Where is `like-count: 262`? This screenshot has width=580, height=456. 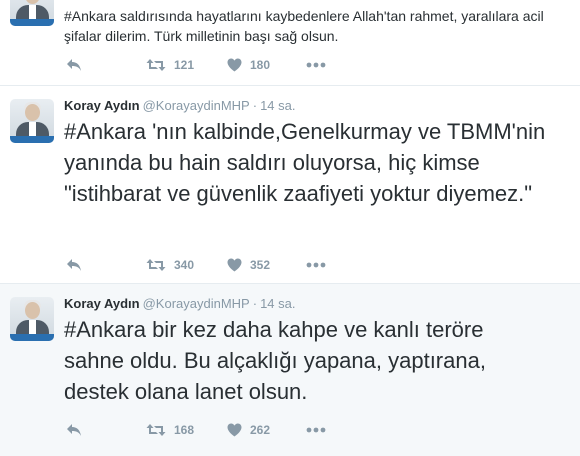 like-count: 262 is located at coordinates (260, 430).